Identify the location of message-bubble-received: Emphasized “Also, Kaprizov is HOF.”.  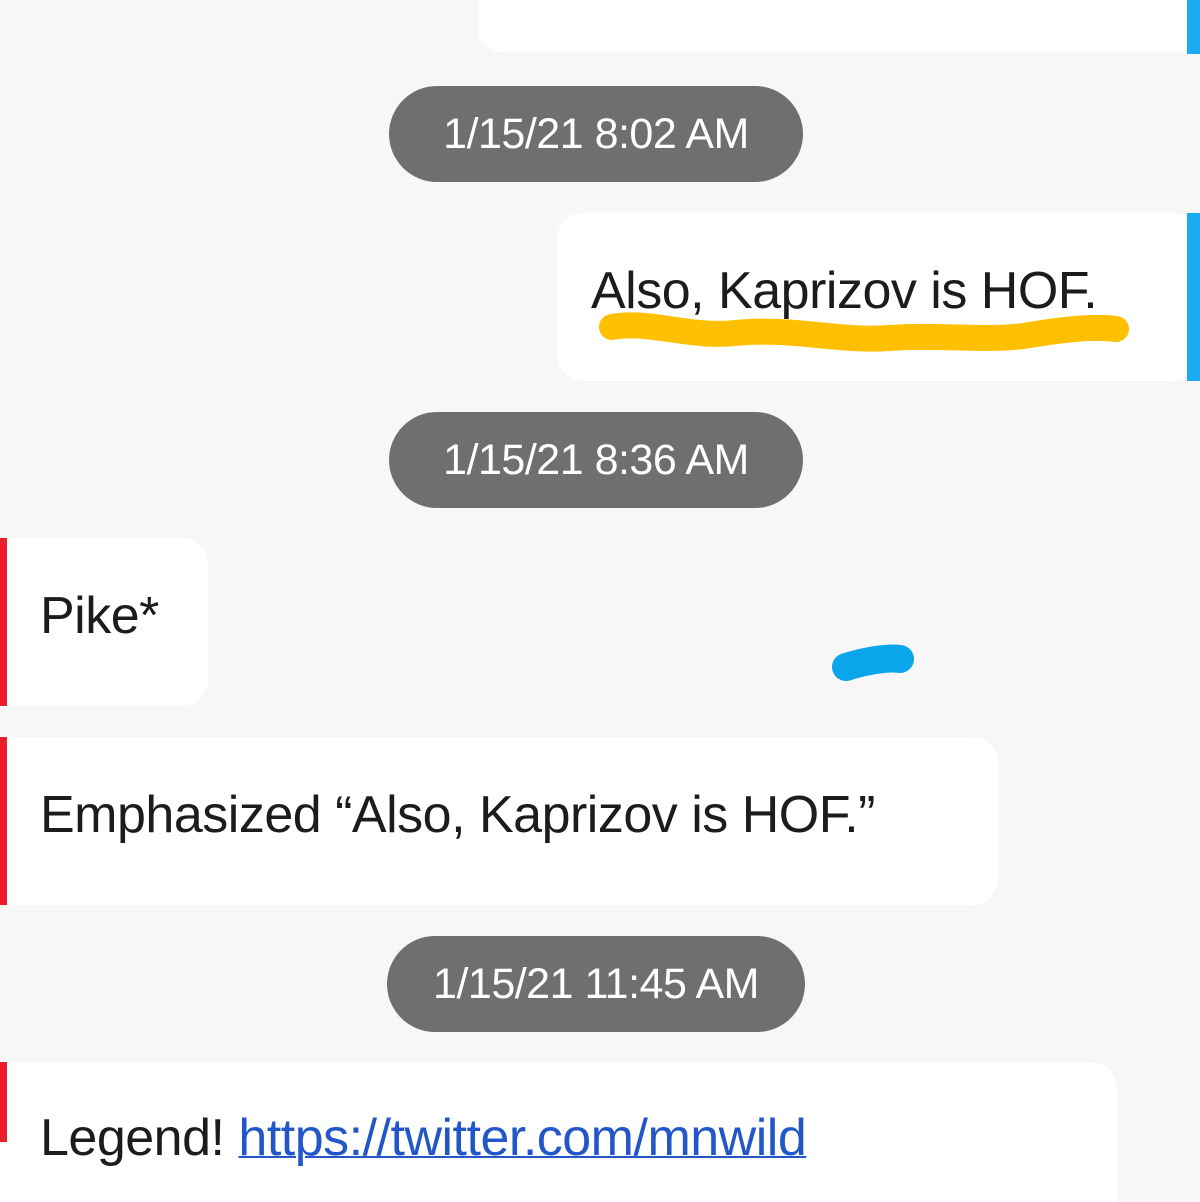
(499, 821).